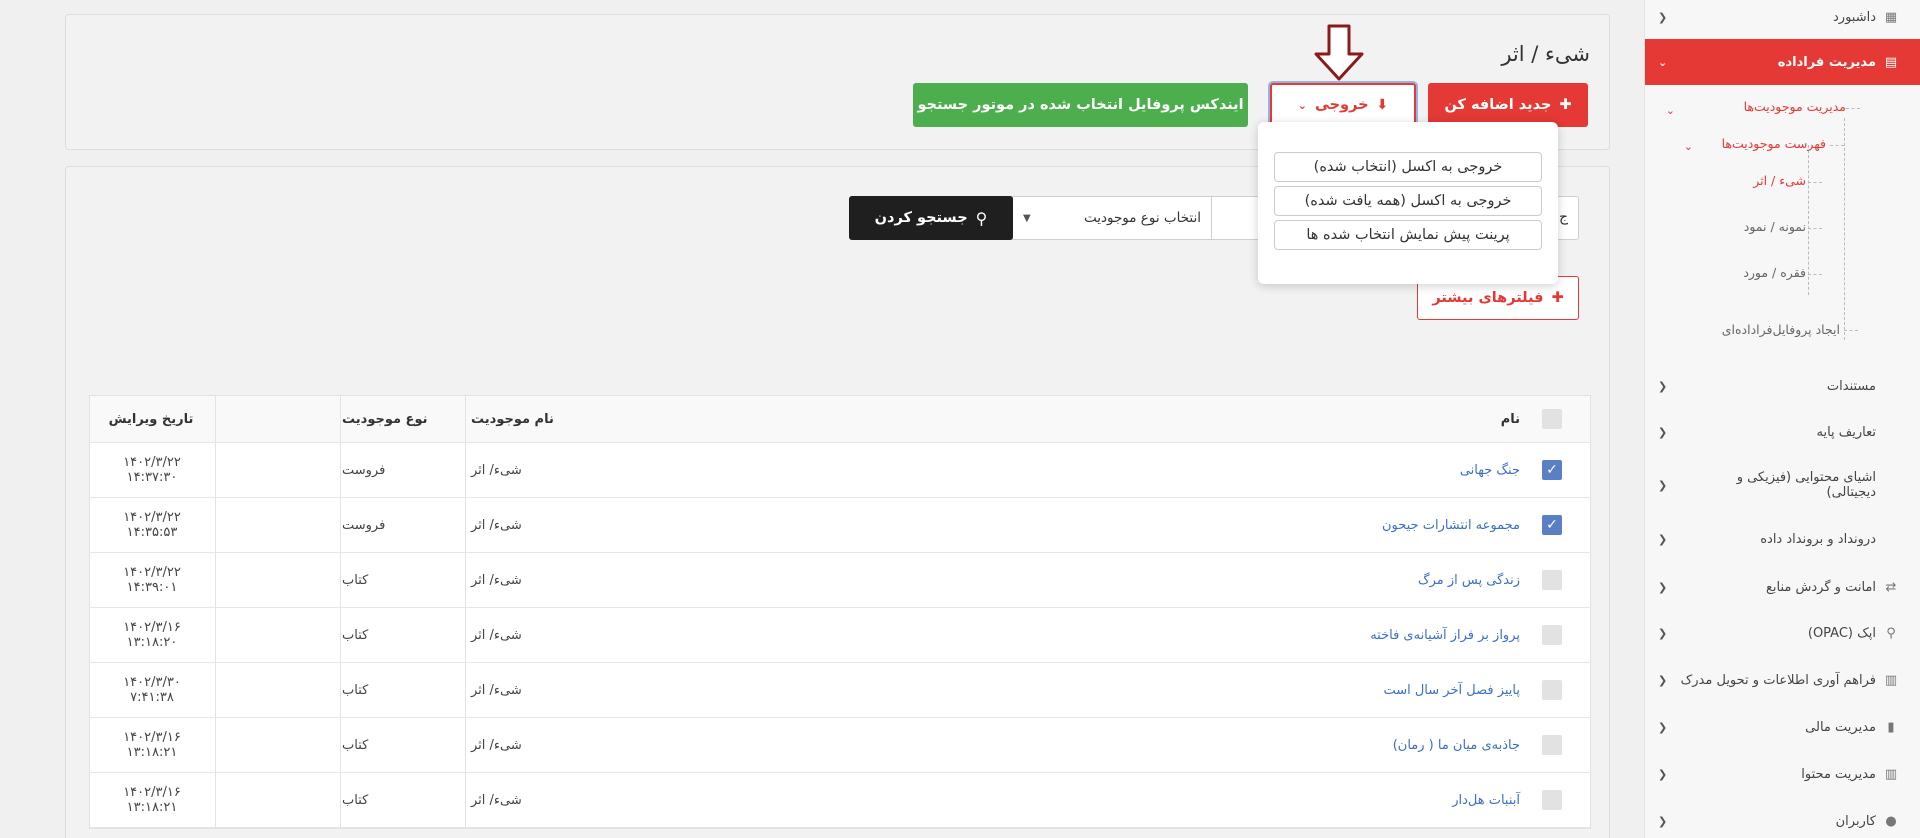 The width and height of the screenshot is (1920, 838). I want to click on row-name-link: مجموعه انتشارات جیحون, so click(1451, 525).